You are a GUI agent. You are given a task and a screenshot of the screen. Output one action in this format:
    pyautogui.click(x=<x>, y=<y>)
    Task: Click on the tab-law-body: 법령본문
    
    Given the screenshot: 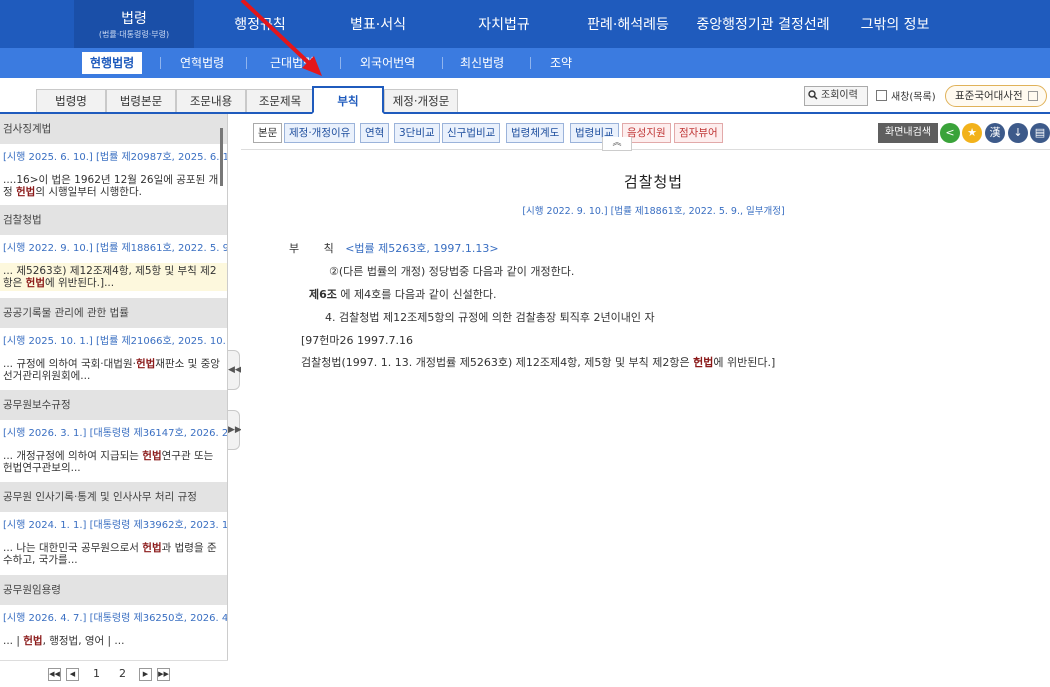 What is the action you would take?
    pyautogui.click(x=141, y=101)
    